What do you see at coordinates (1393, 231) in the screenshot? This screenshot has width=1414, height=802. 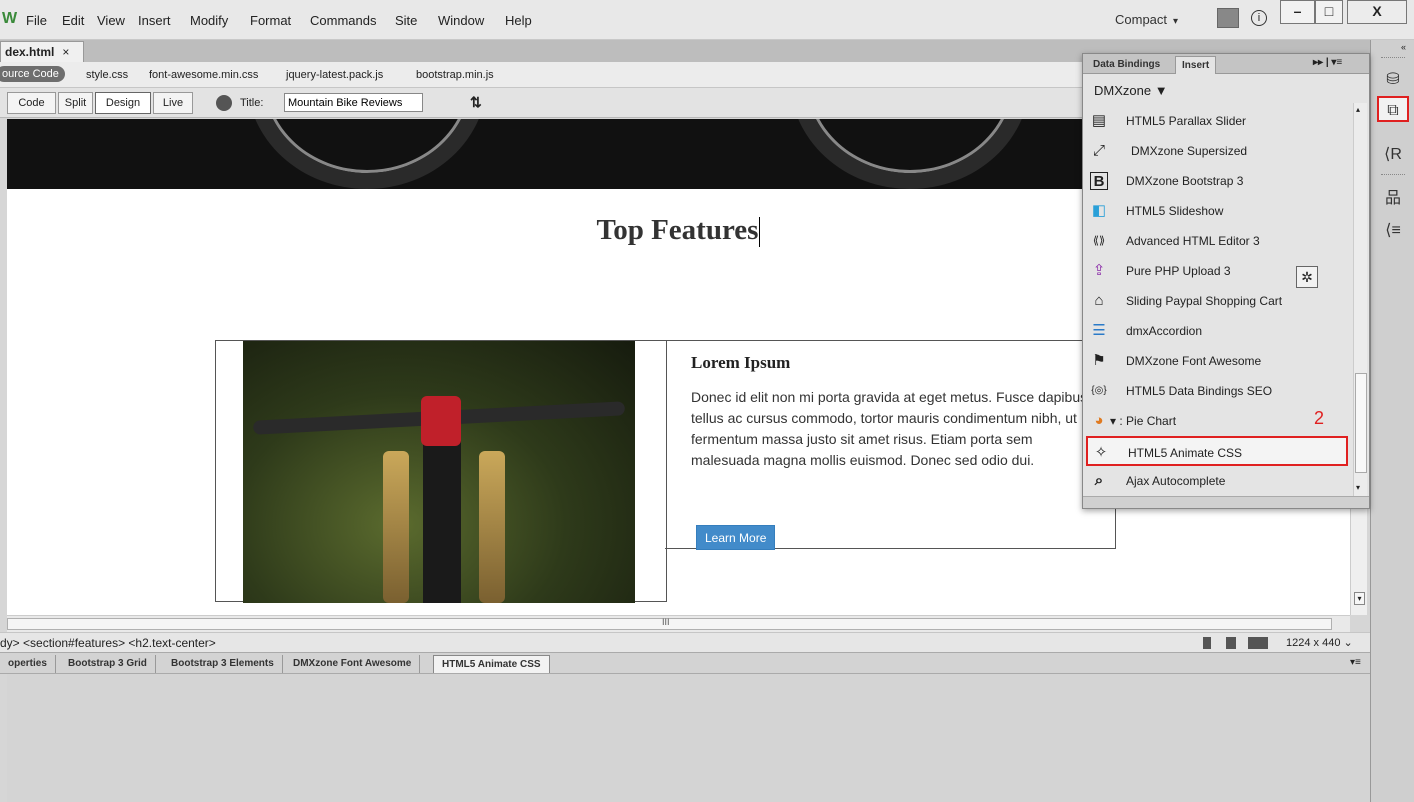 I see `snippets-icon: ⟨≡` at bounding box center [1393, 231].